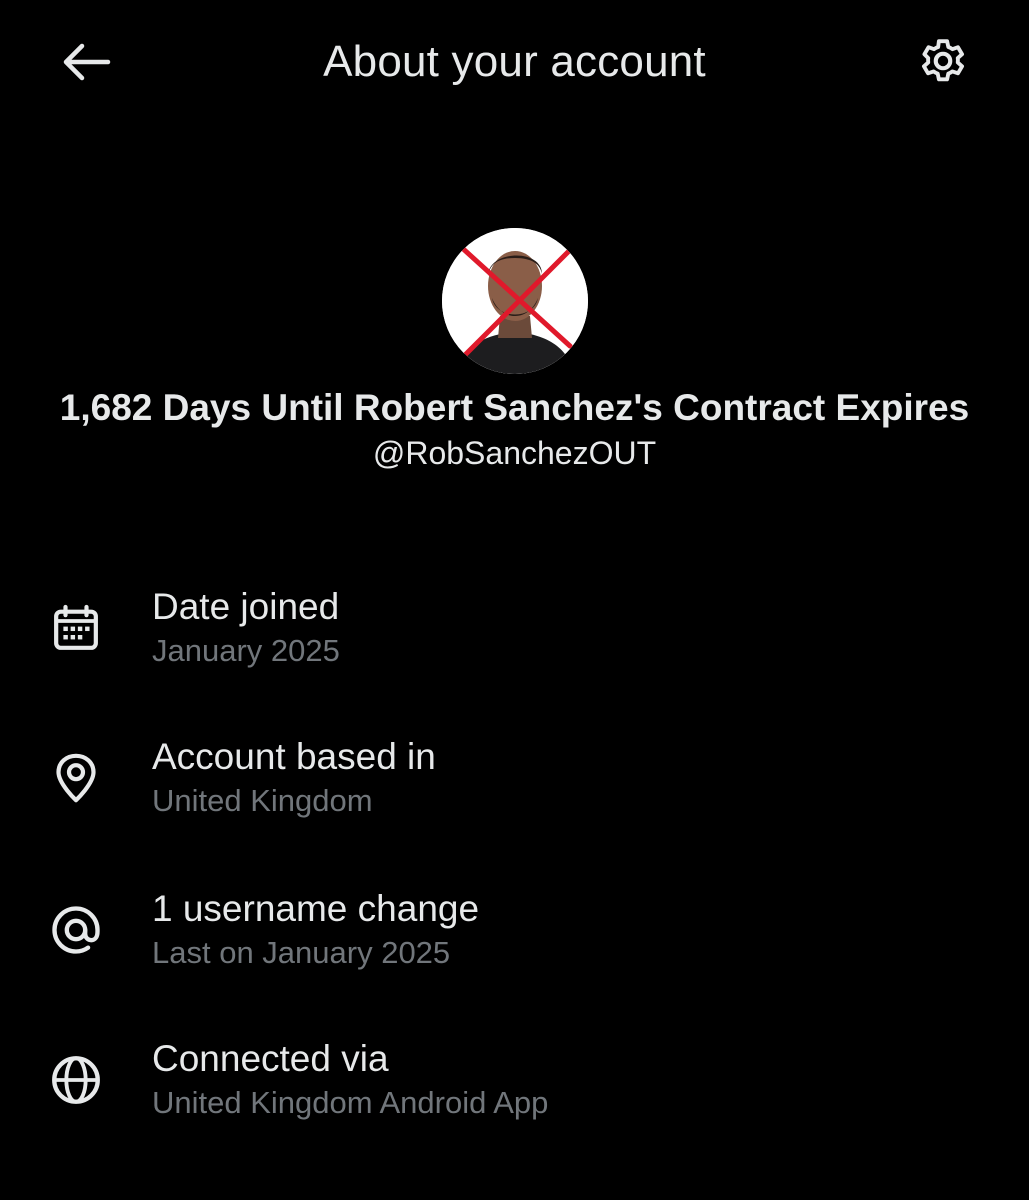 The height and width of the screenshot is (1200, 1029). What do you see at coordinates (301, 952) in the screenshot?
I see `info-value: Last on January 2025` at bounding box center [301, 952].